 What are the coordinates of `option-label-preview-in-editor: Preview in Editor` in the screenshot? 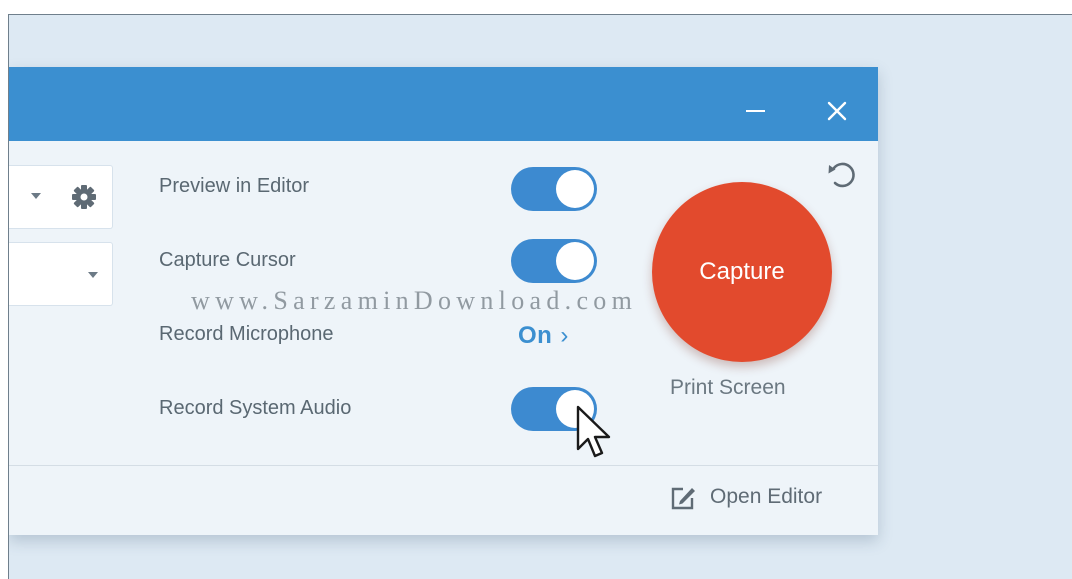 It's located at (234, 186).